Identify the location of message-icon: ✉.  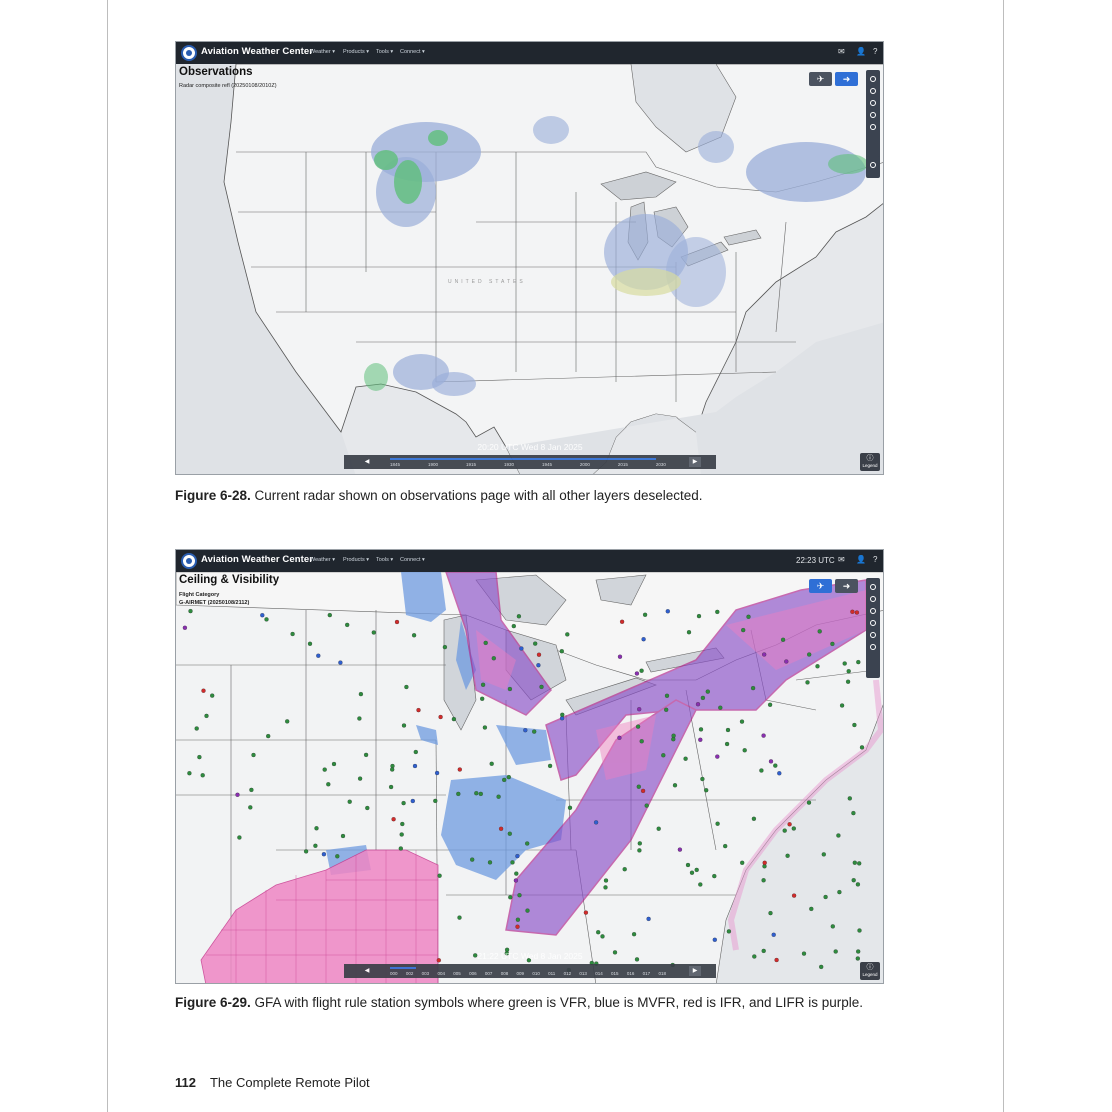
(841, 51).